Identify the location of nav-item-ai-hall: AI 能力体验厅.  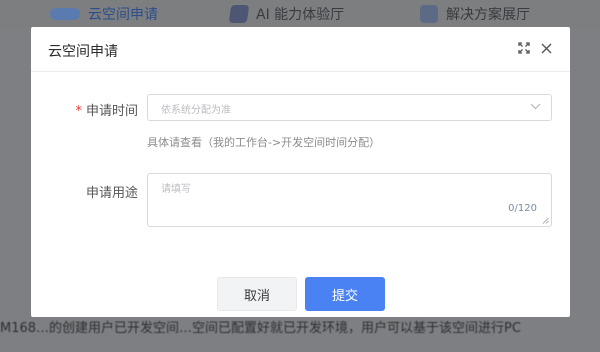
(286, 14).